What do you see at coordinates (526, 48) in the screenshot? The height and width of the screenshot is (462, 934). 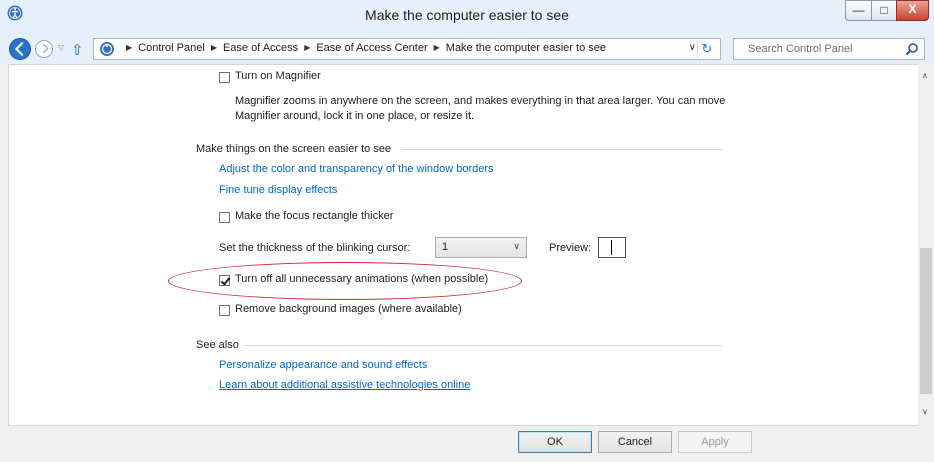 I see `breadcrumb-current-page: Make the computer easier to see` at bounding box center [526, 48].